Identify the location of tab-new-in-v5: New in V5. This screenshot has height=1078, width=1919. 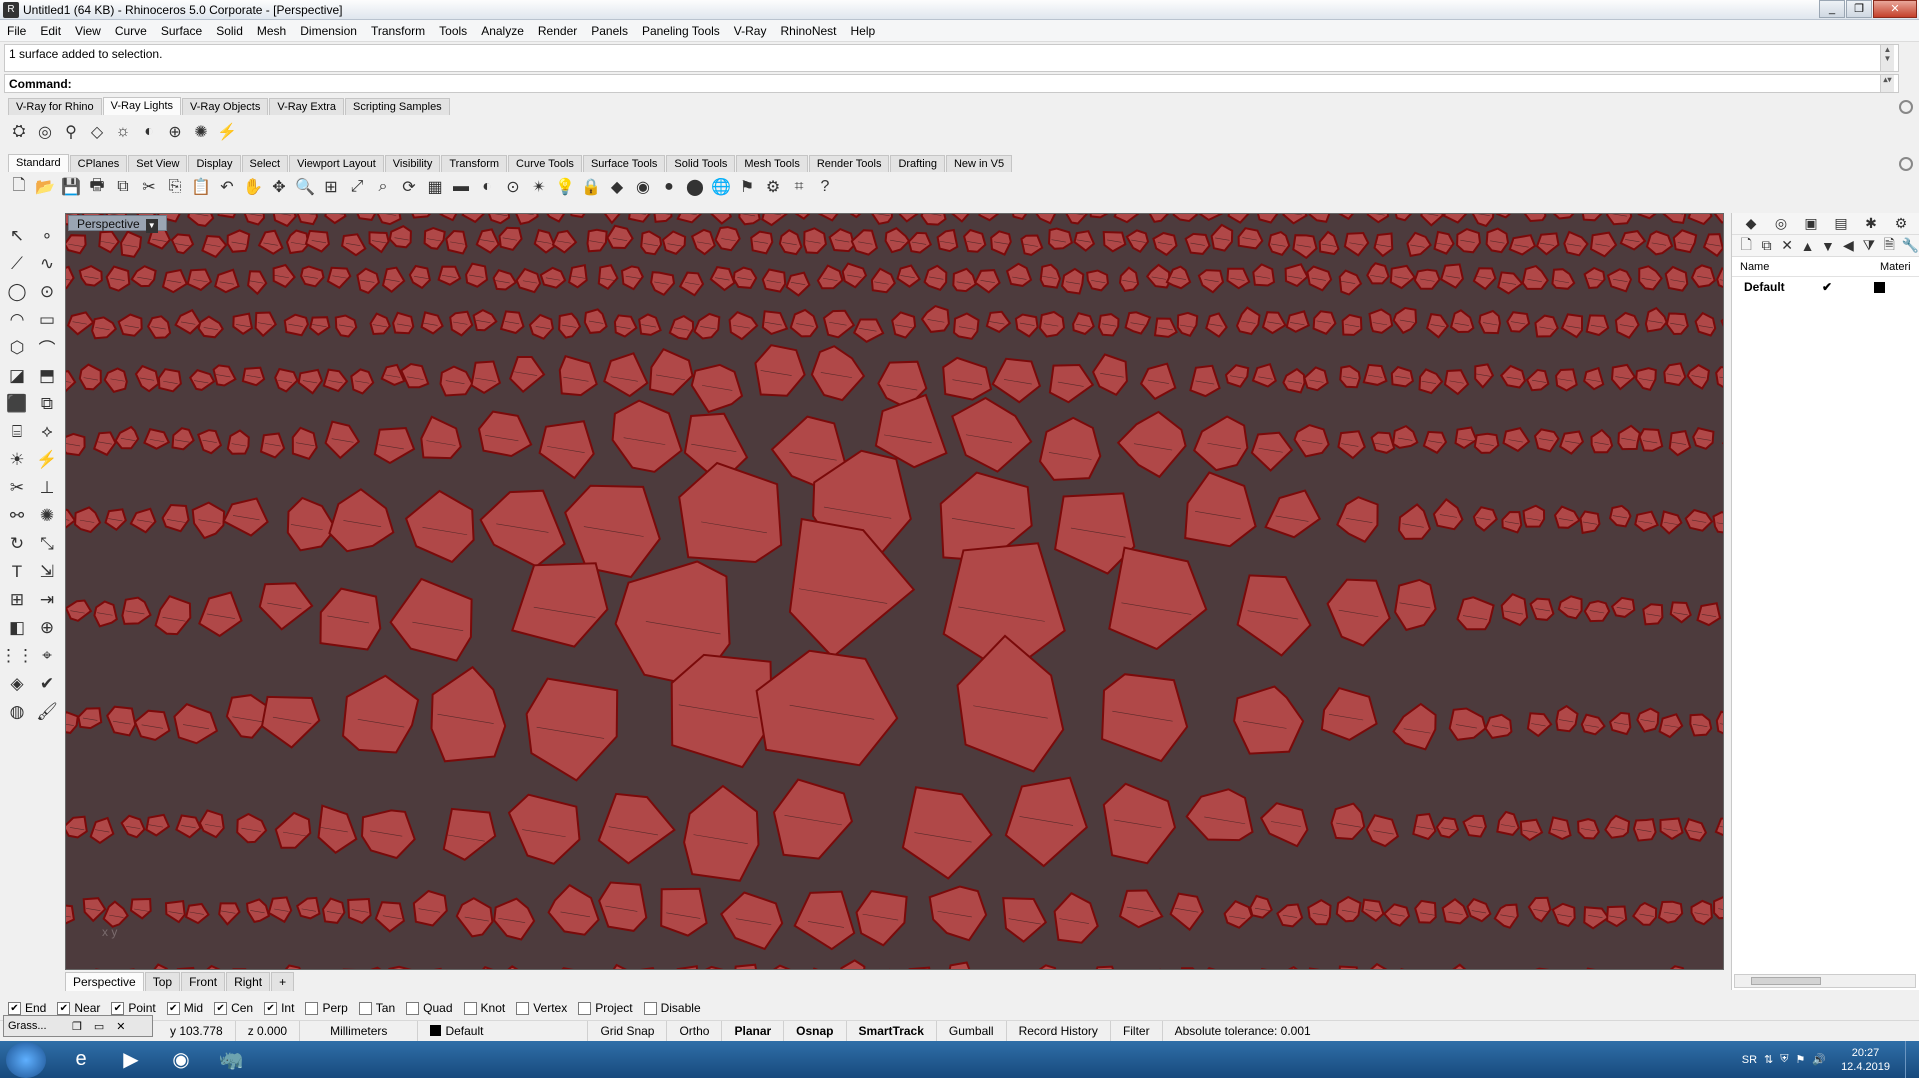
(979, 163).